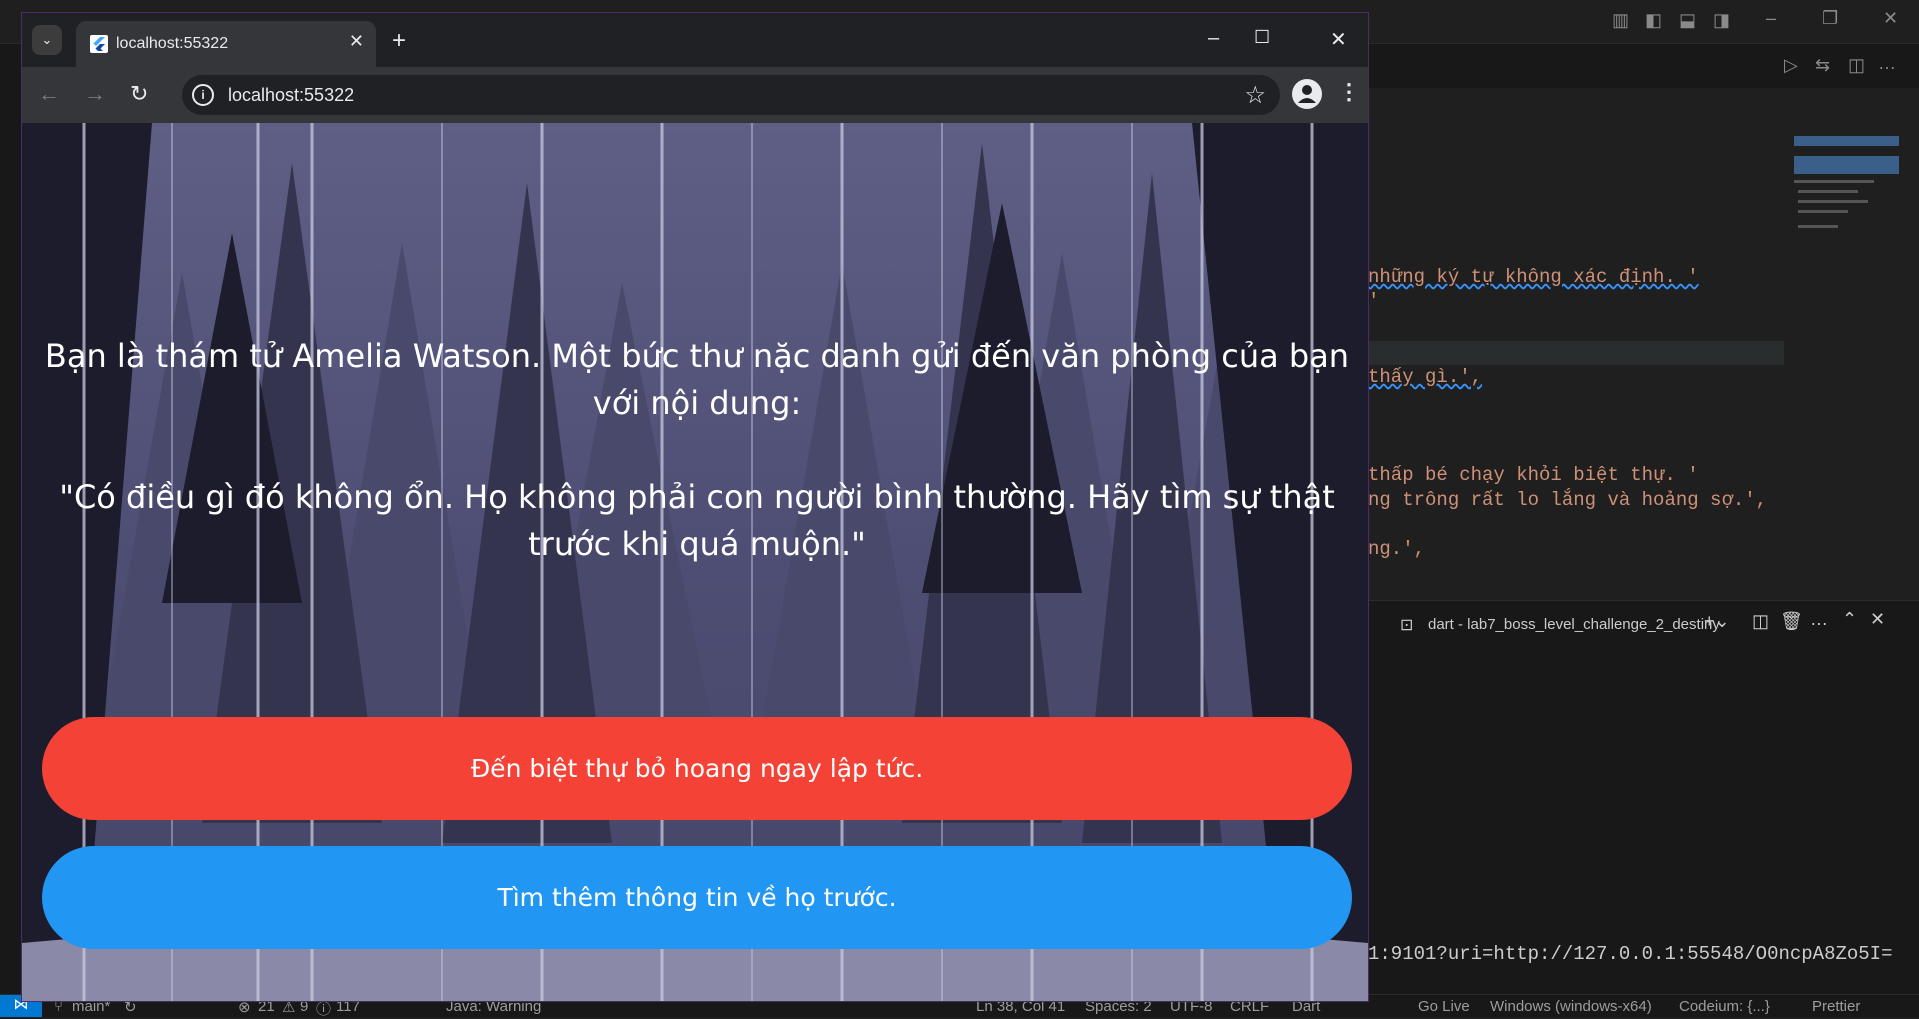 The height and width of the screenshot is (1019, 1919). What do you see at coordinates (1349, 92) in the screenshot?
I see `browser-menu-icon: ⋮` at bounding box center [1349, 92].